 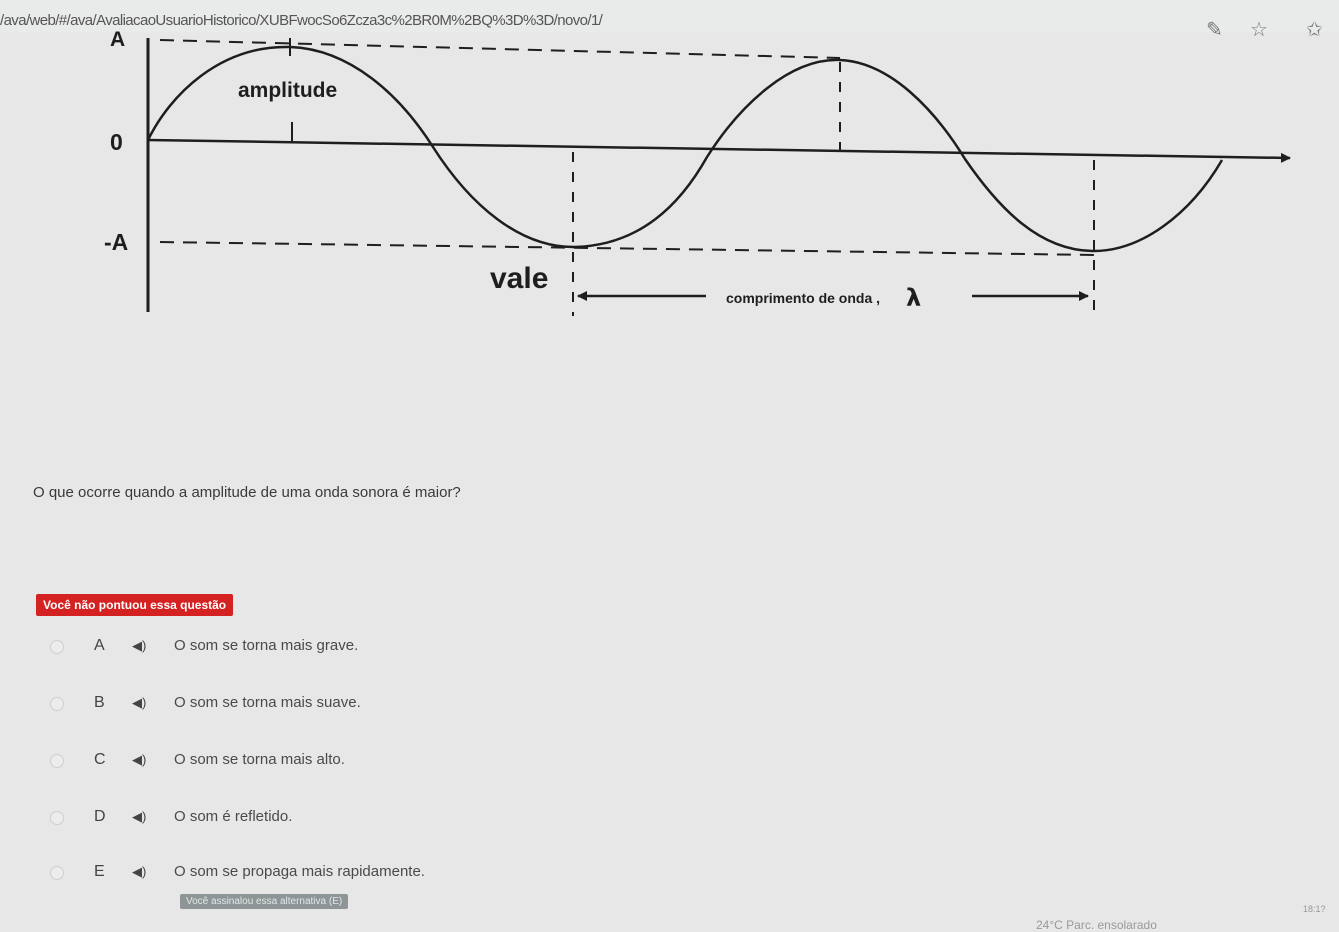 What do you see at coordinates (99, 645) in the screenshot?
I see `option-letter: A` at bounding box center [99, 645].